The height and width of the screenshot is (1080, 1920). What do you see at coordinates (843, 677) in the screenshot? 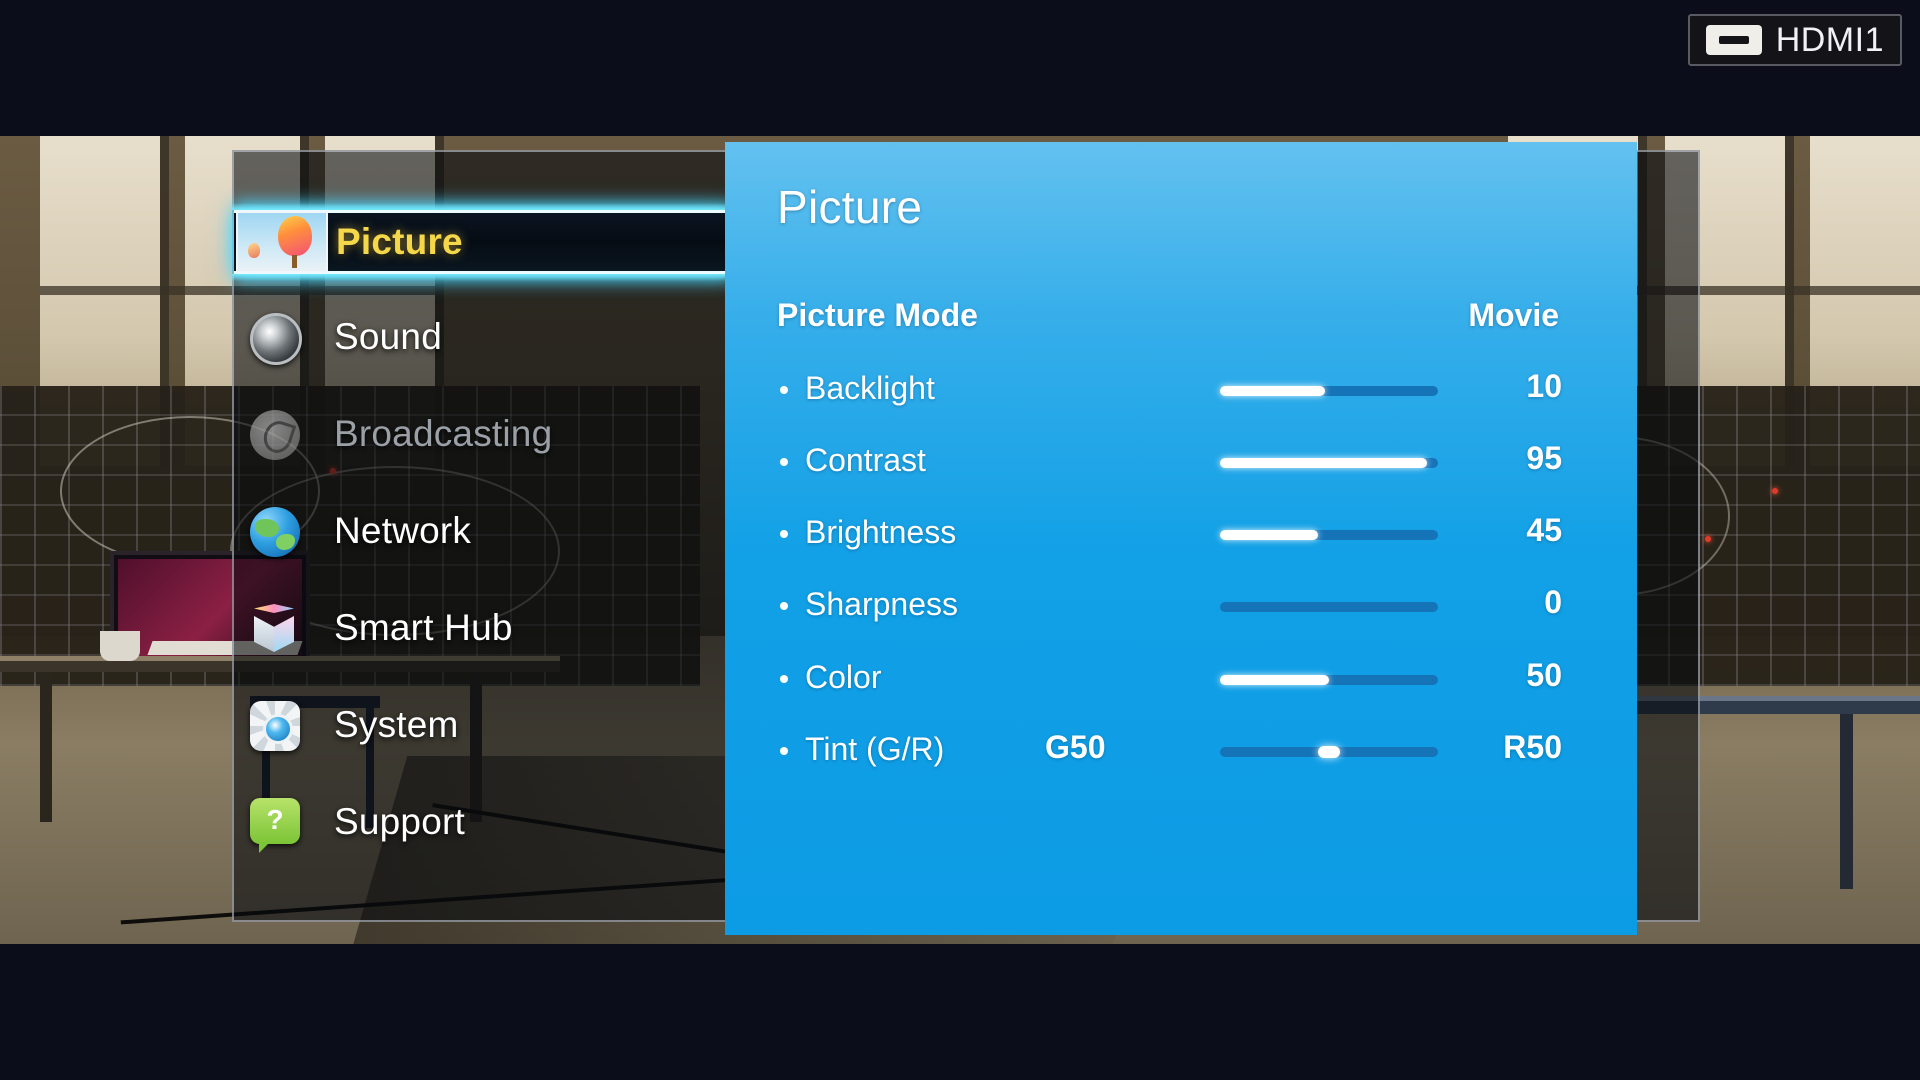
I see `setting-label: Color` at bounding box center [843, 677].